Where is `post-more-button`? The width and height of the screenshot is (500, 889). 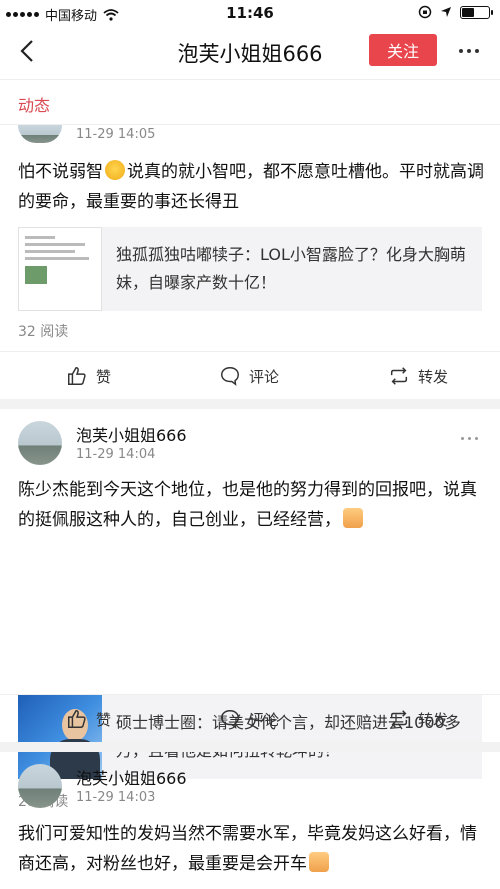 post-more-button is located at coordinates (469, 438).